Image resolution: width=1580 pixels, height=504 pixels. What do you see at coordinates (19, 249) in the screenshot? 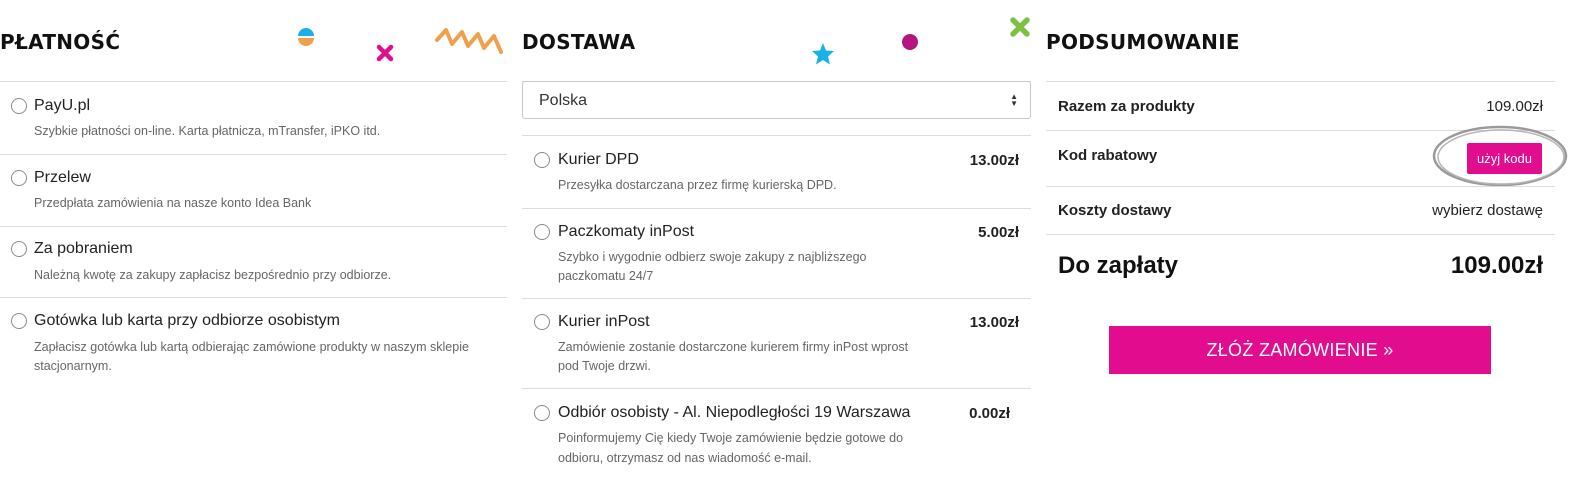
I see `payment-radio-cod` at bounding box center [19, 249].